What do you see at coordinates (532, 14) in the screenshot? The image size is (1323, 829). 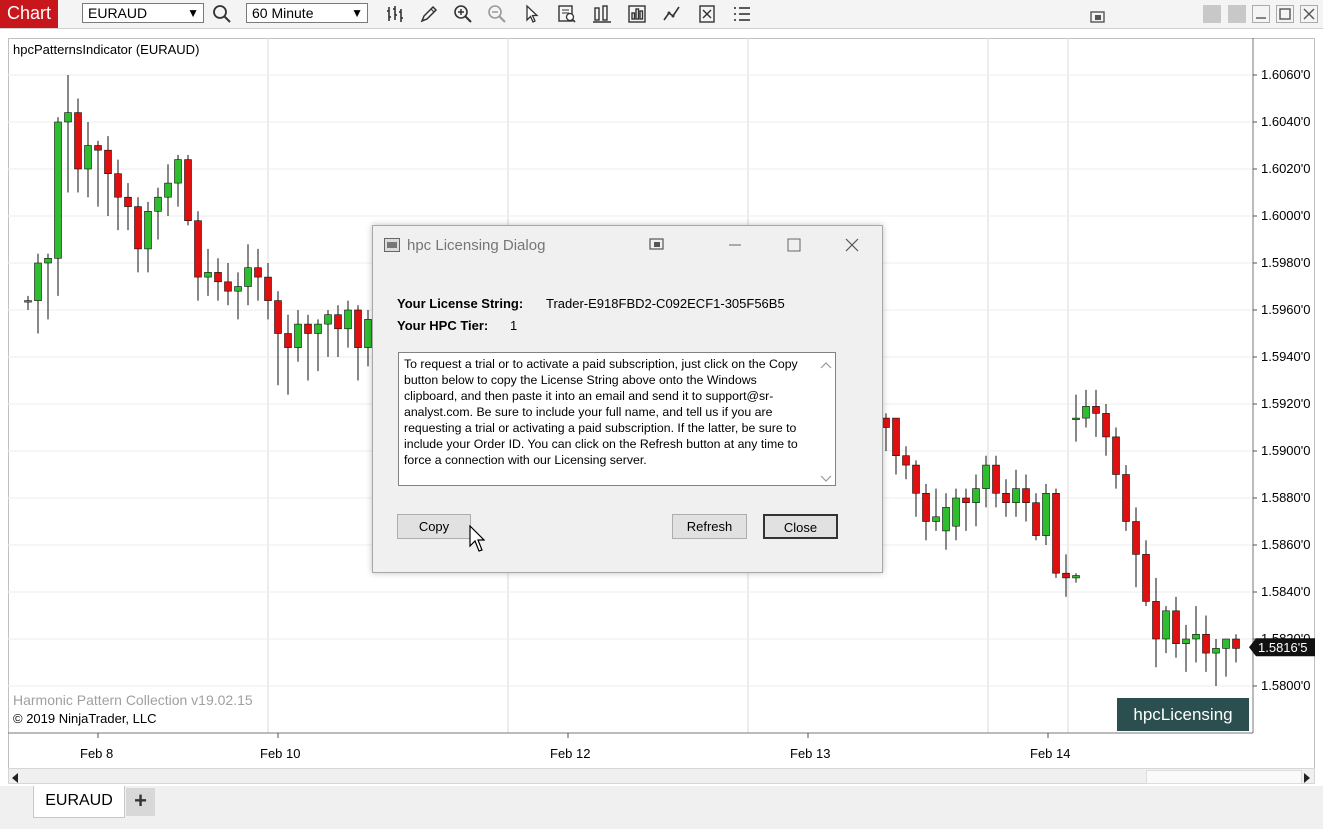 I see `pointer-icon` at bounding box center [532, 14].